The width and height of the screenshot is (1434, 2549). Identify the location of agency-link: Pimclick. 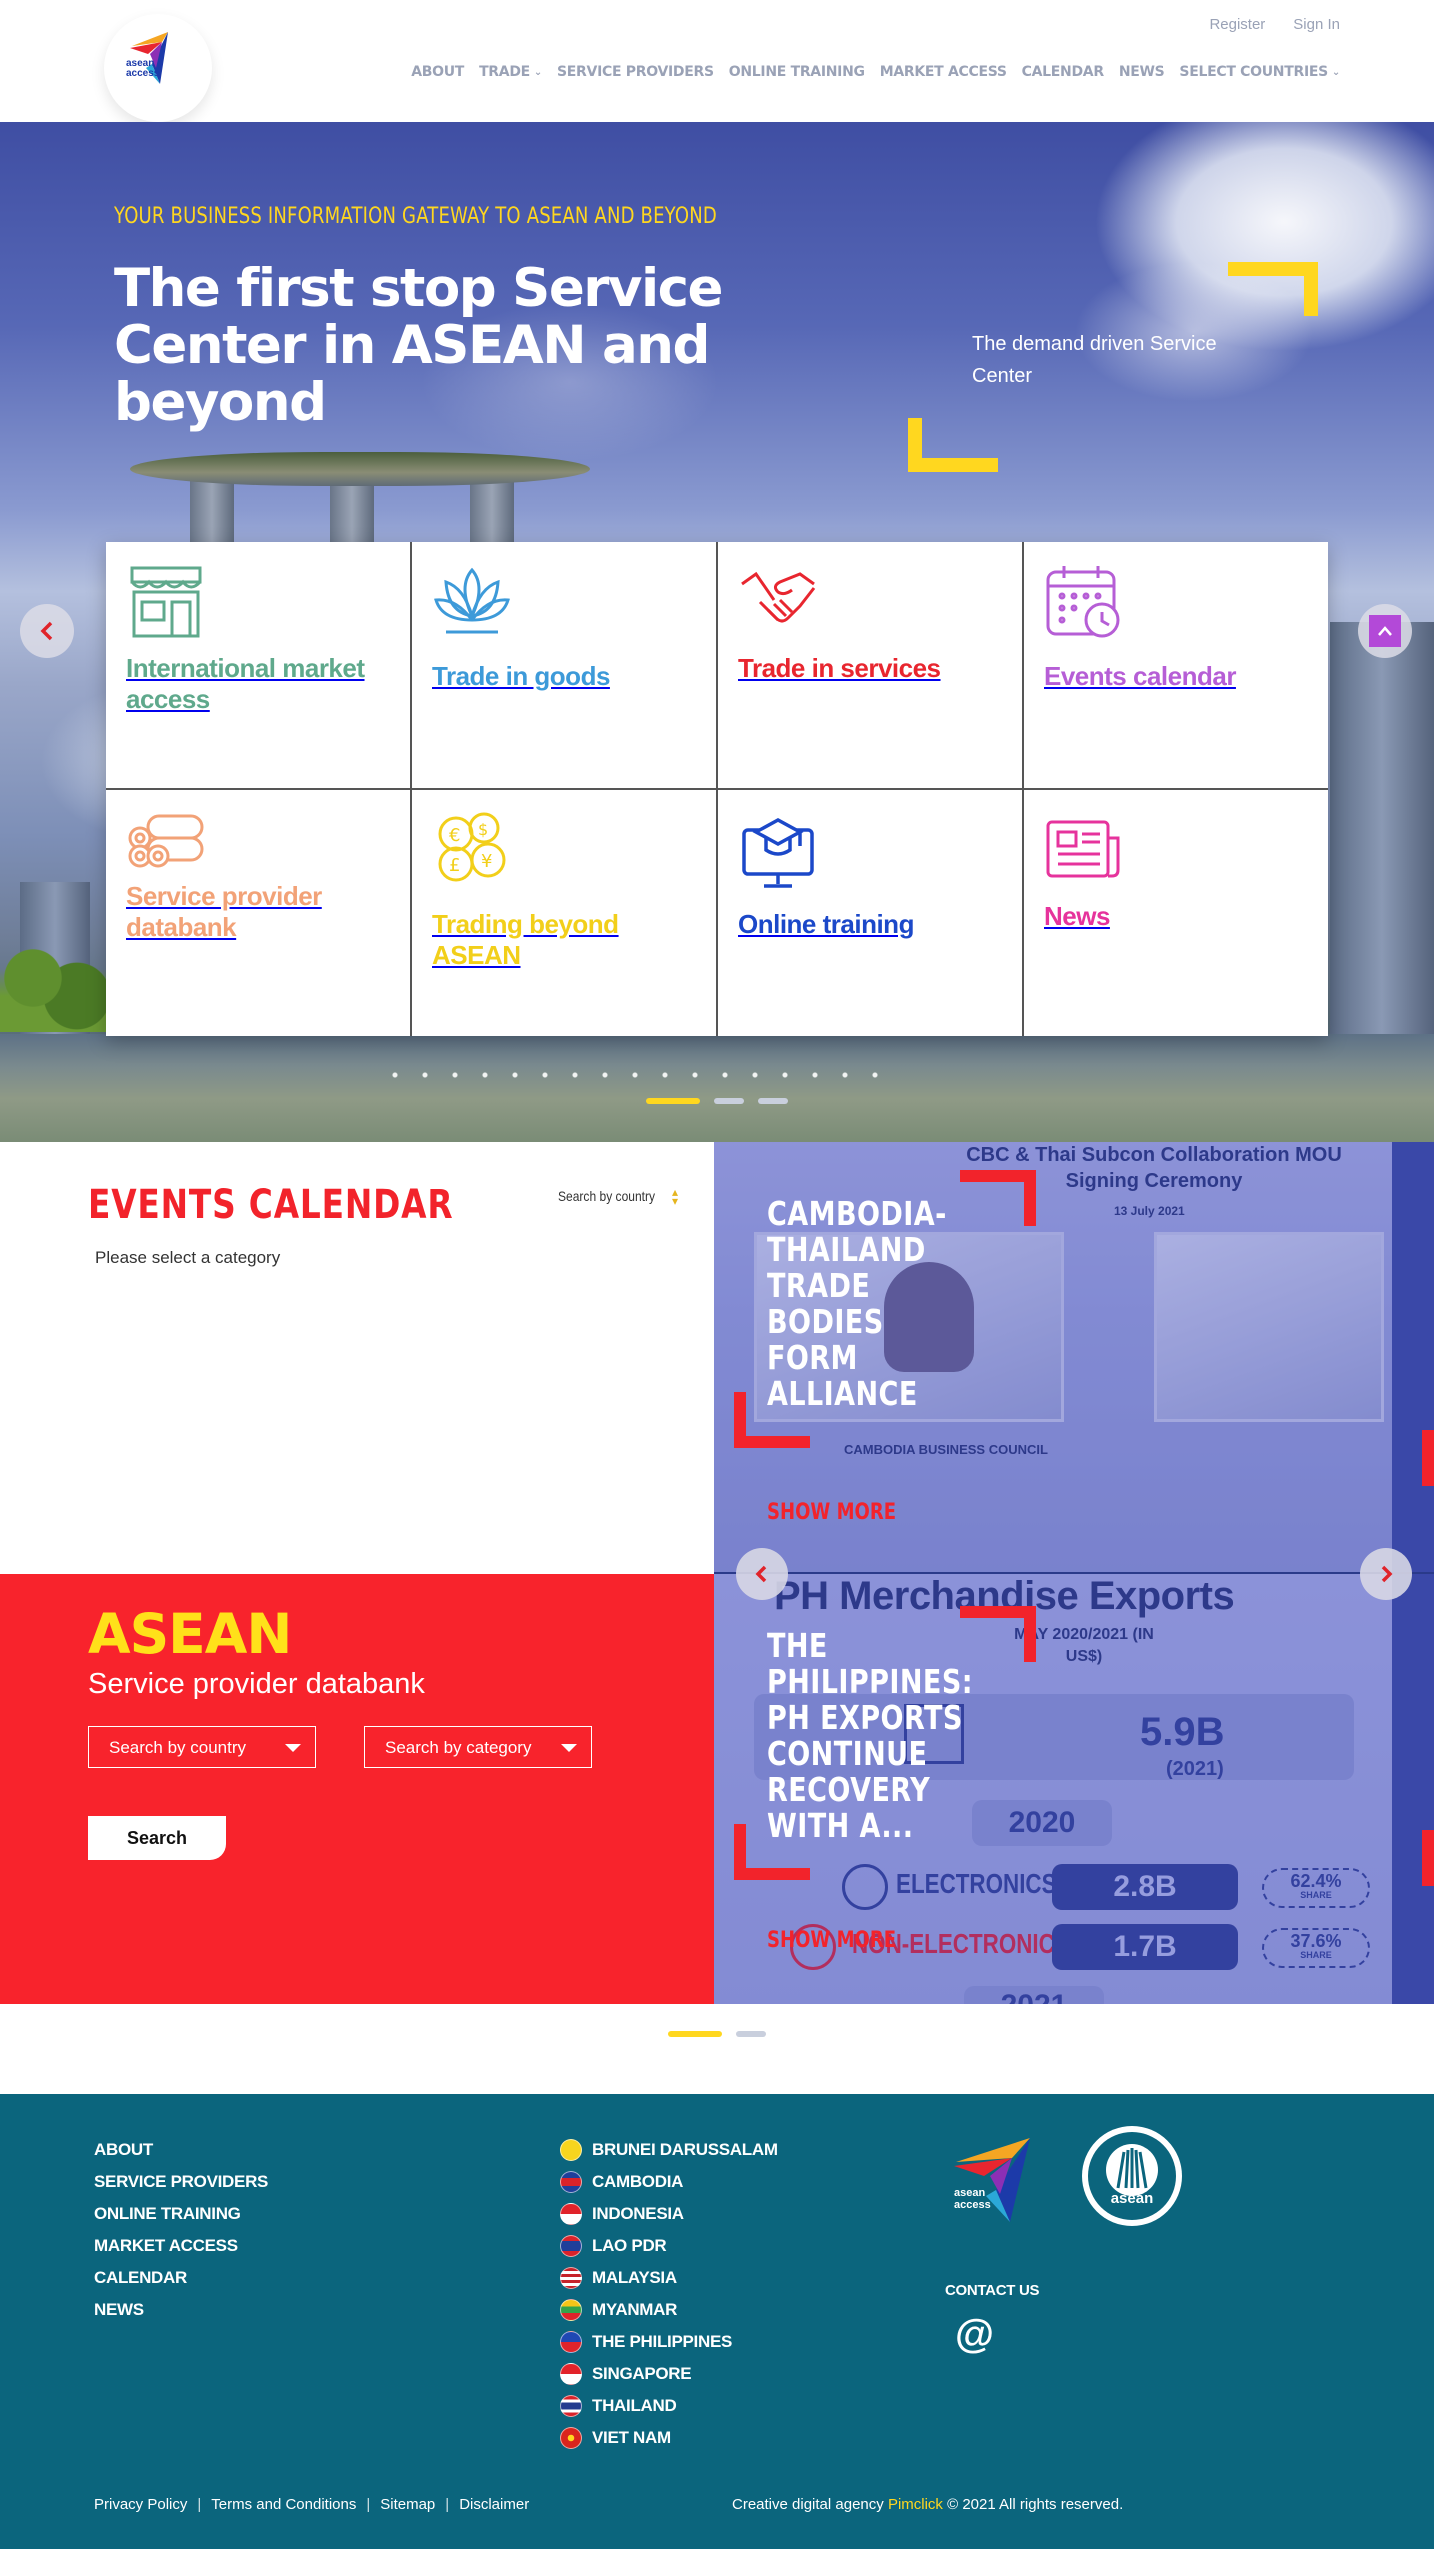
(915, 2504).